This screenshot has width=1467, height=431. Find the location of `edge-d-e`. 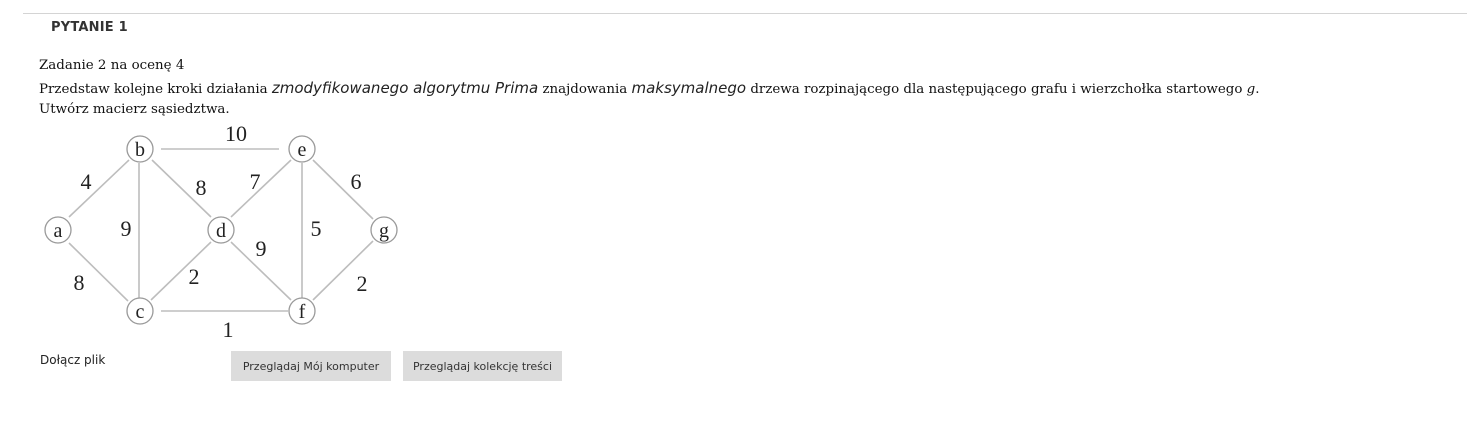

edge-d-e is located at coordinates (261, 188).